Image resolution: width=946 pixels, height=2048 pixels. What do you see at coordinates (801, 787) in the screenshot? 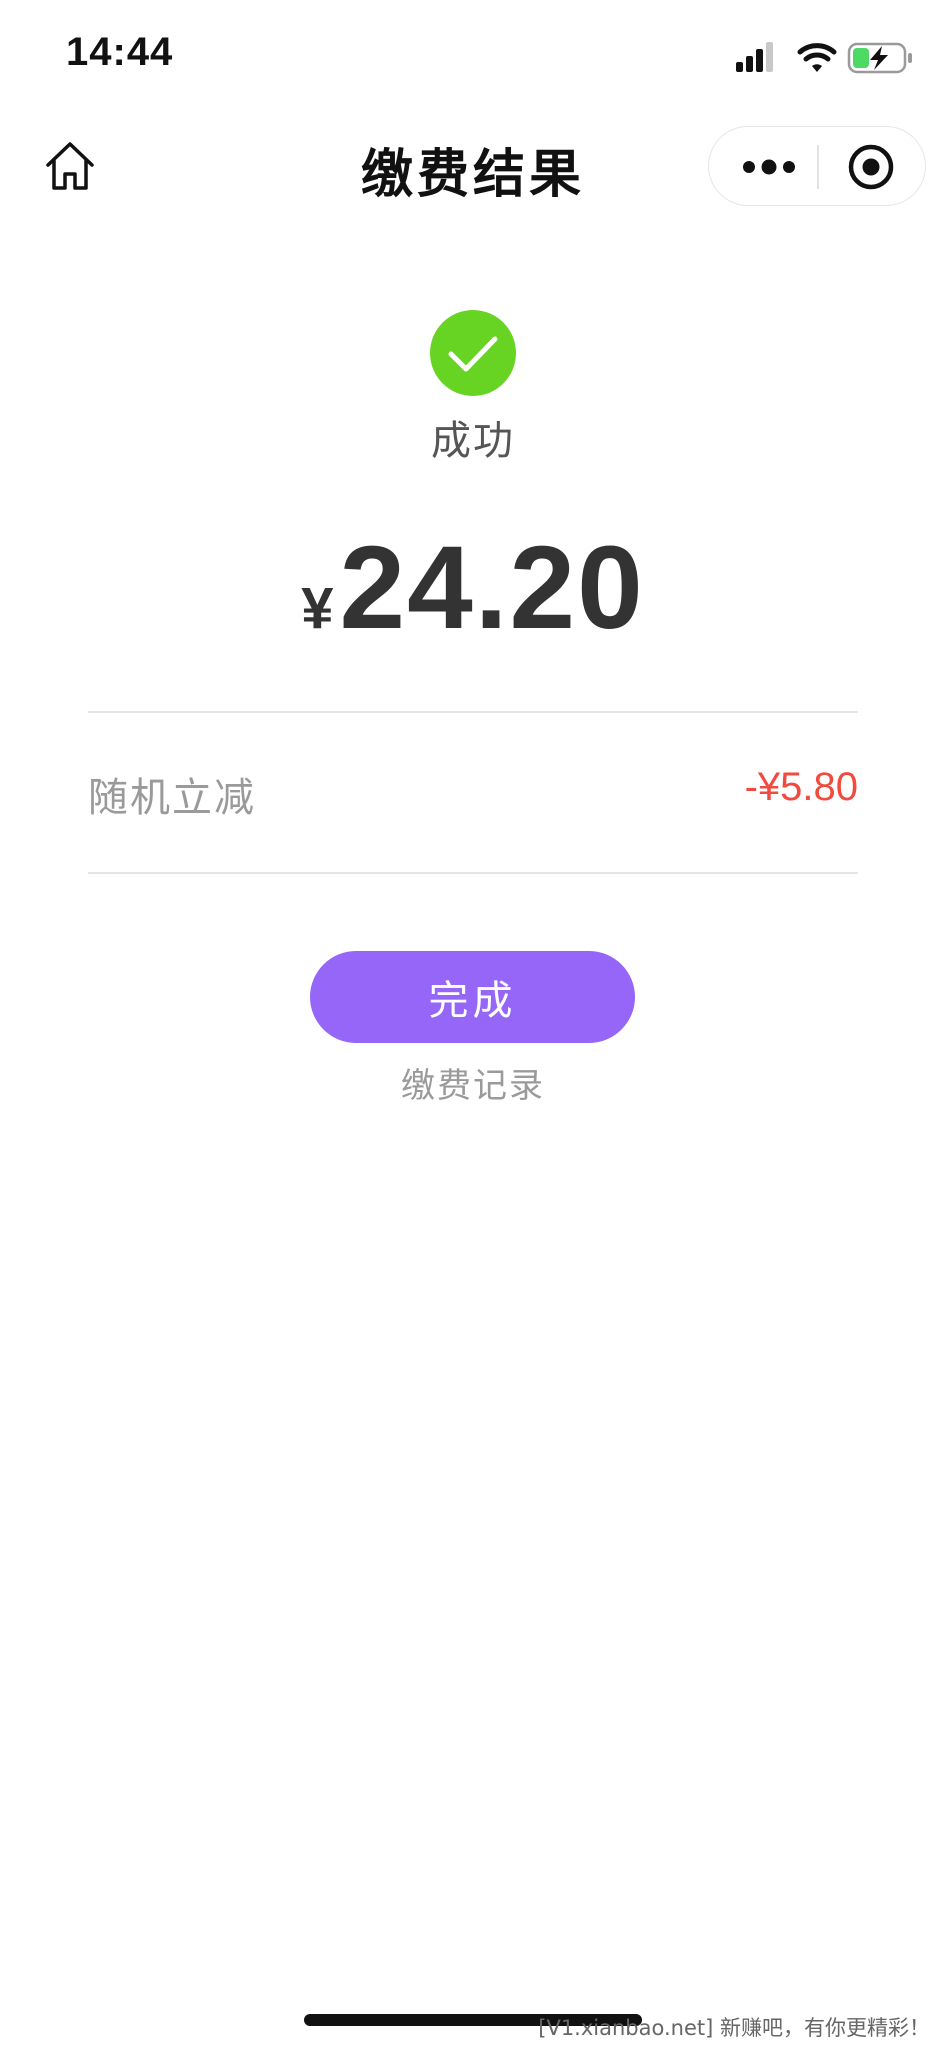
I see `discount-value: -¥5.80` at bounding box center [801, 787].